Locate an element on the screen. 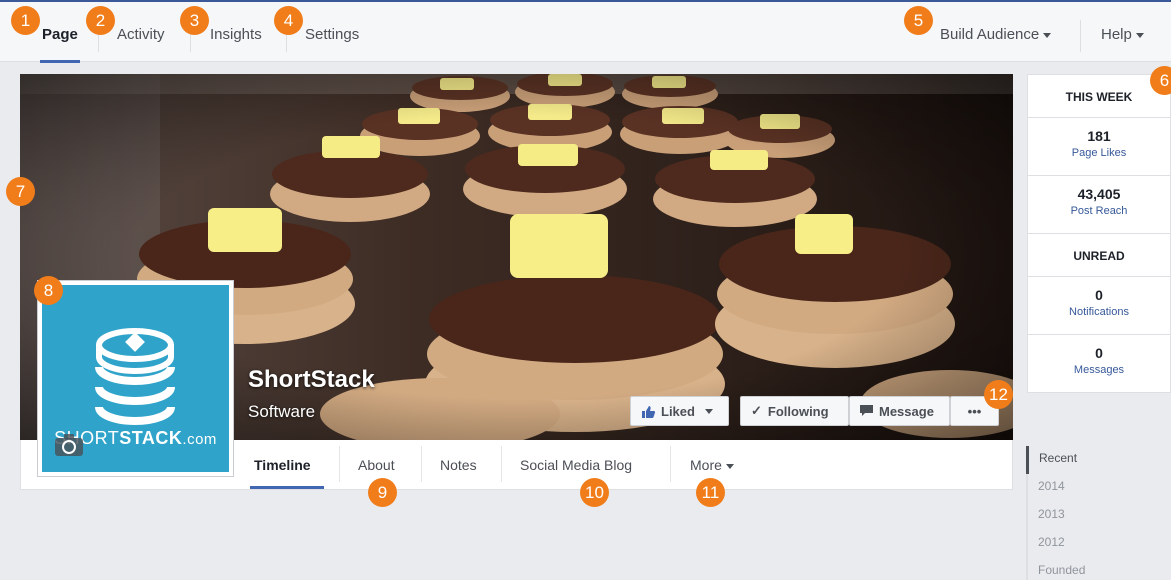 This screenshot has height=580, width=1171. post-reach-count: 43,405 is located at coordinates (1099, 194).